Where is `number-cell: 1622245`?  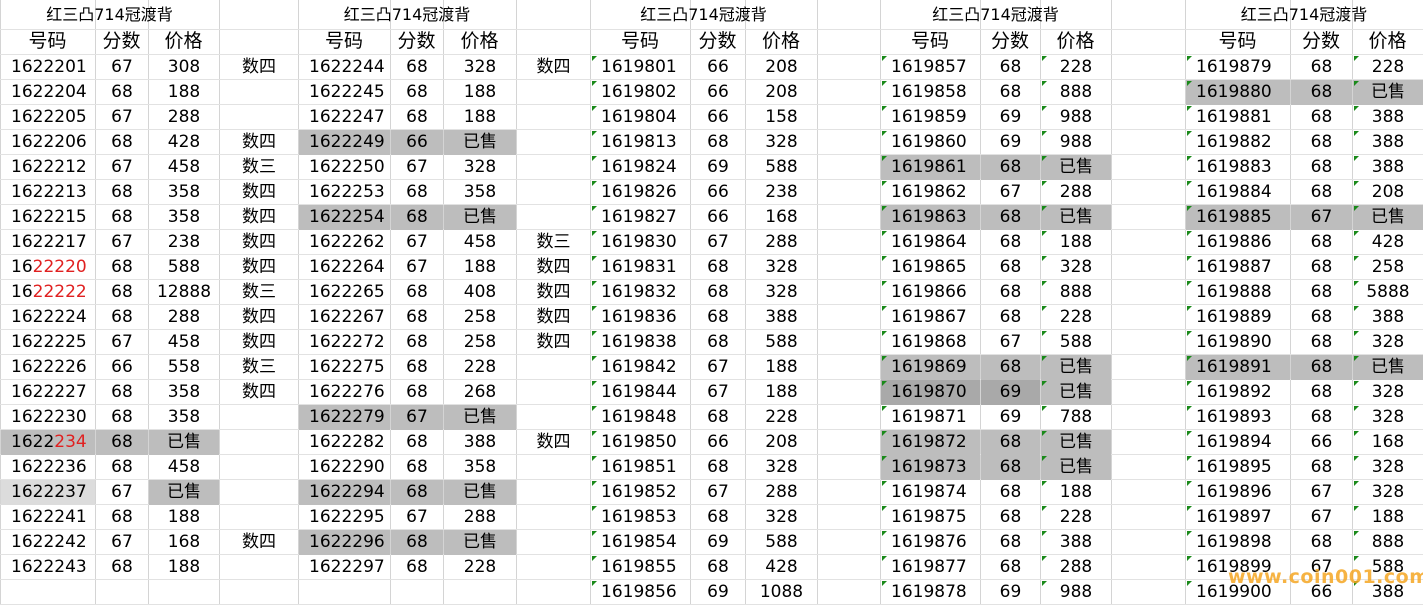 number-cell: 1622245 is located at coordinates (347, 92).